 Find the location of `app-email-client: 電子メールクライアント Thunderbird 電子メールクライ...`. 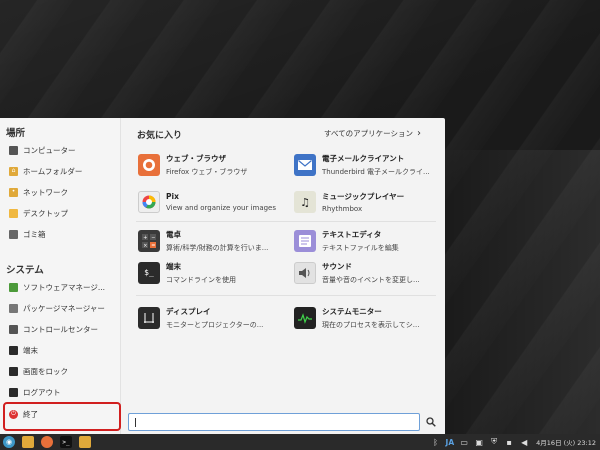

app-email-client: 電子メールクライアント Thunderbird 電子メールクライ... is located at coordinates (369, 165).